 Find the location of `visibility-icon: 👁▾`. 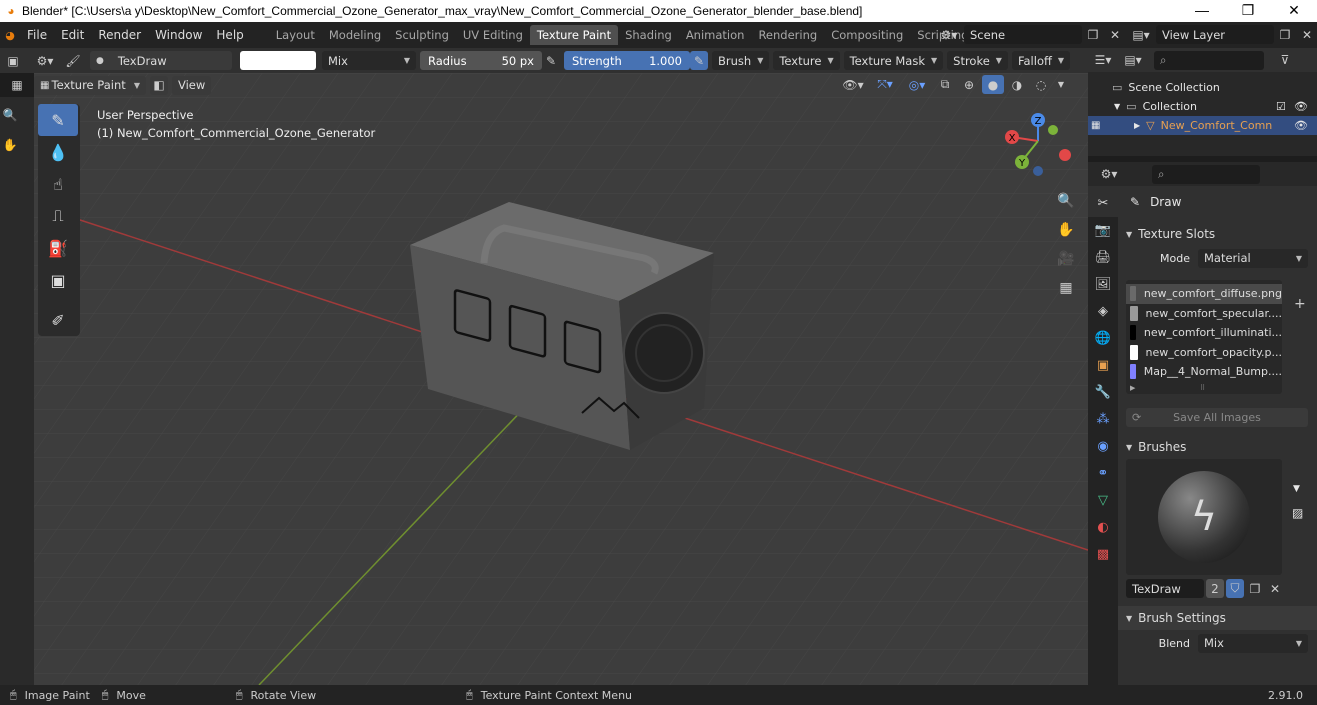

visibility-icon: 👁▾ is located at coordinates (853, 84).